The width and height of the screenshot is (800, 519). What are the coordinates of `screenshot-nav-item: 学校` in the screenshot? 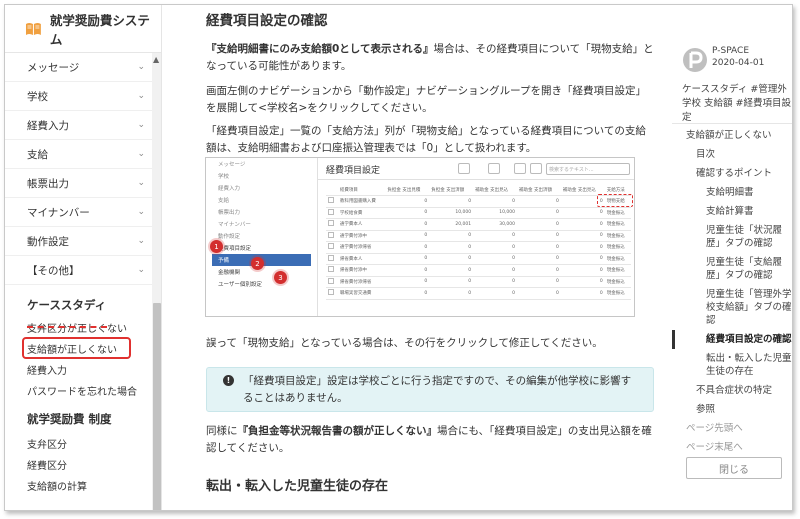 It's located at (224, 177).